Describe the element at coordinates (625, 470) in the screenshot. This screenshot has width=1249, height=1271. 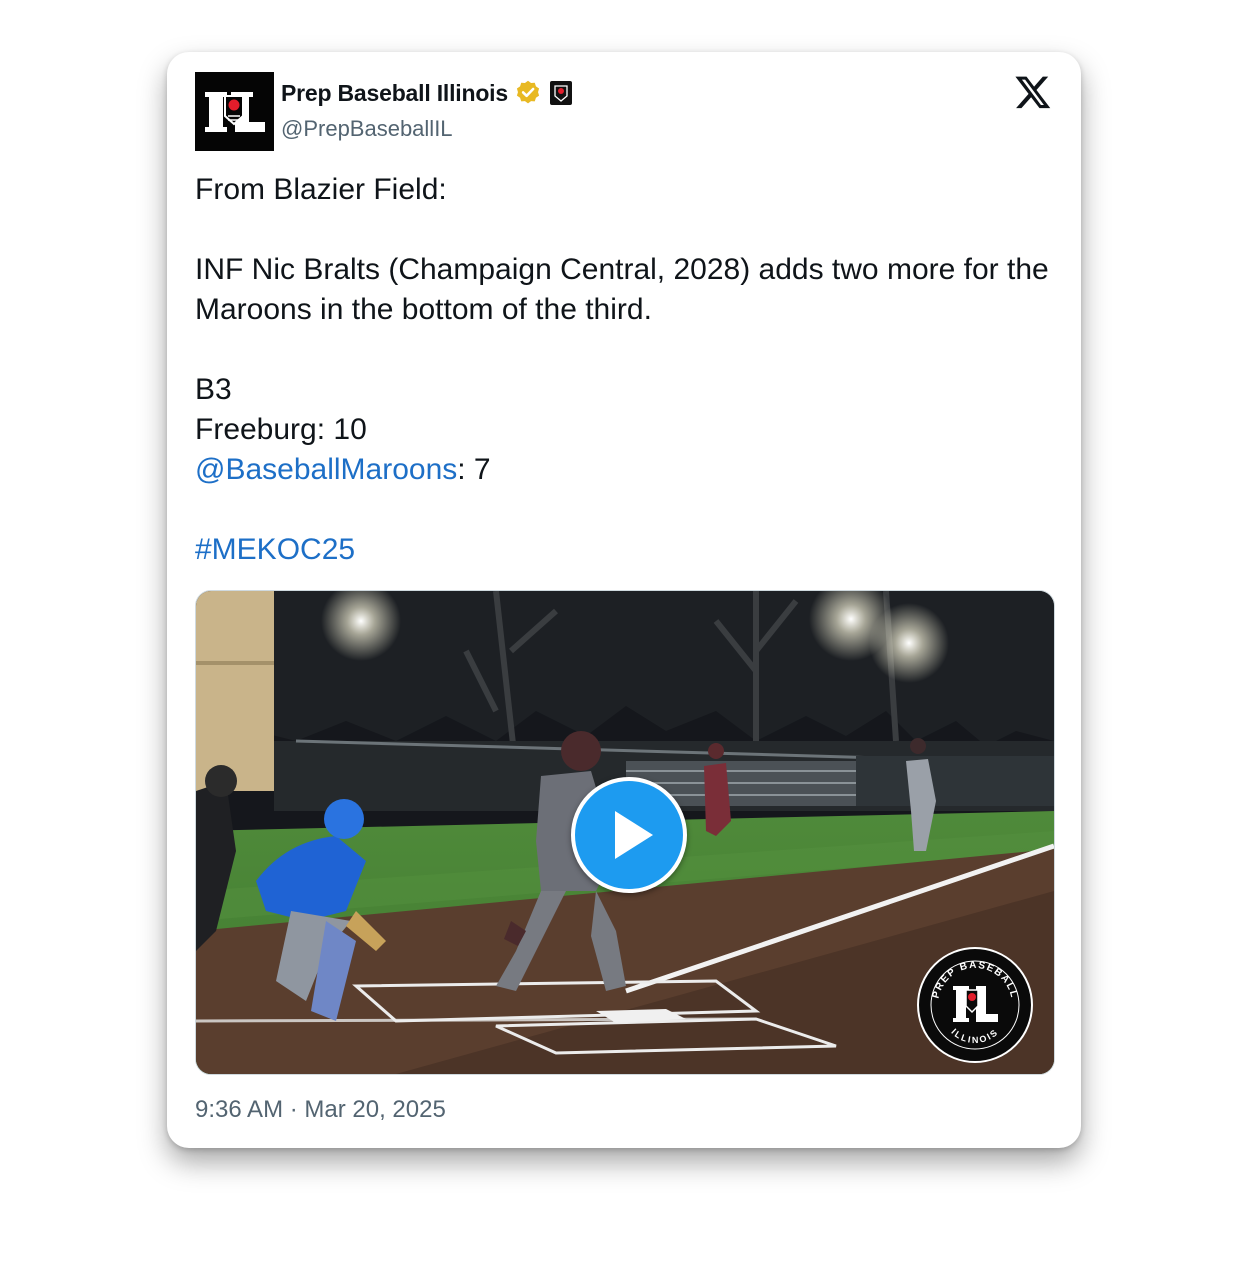
I see `tweet-line-score-maroons: @BaseballMaroons: 7` at that location.